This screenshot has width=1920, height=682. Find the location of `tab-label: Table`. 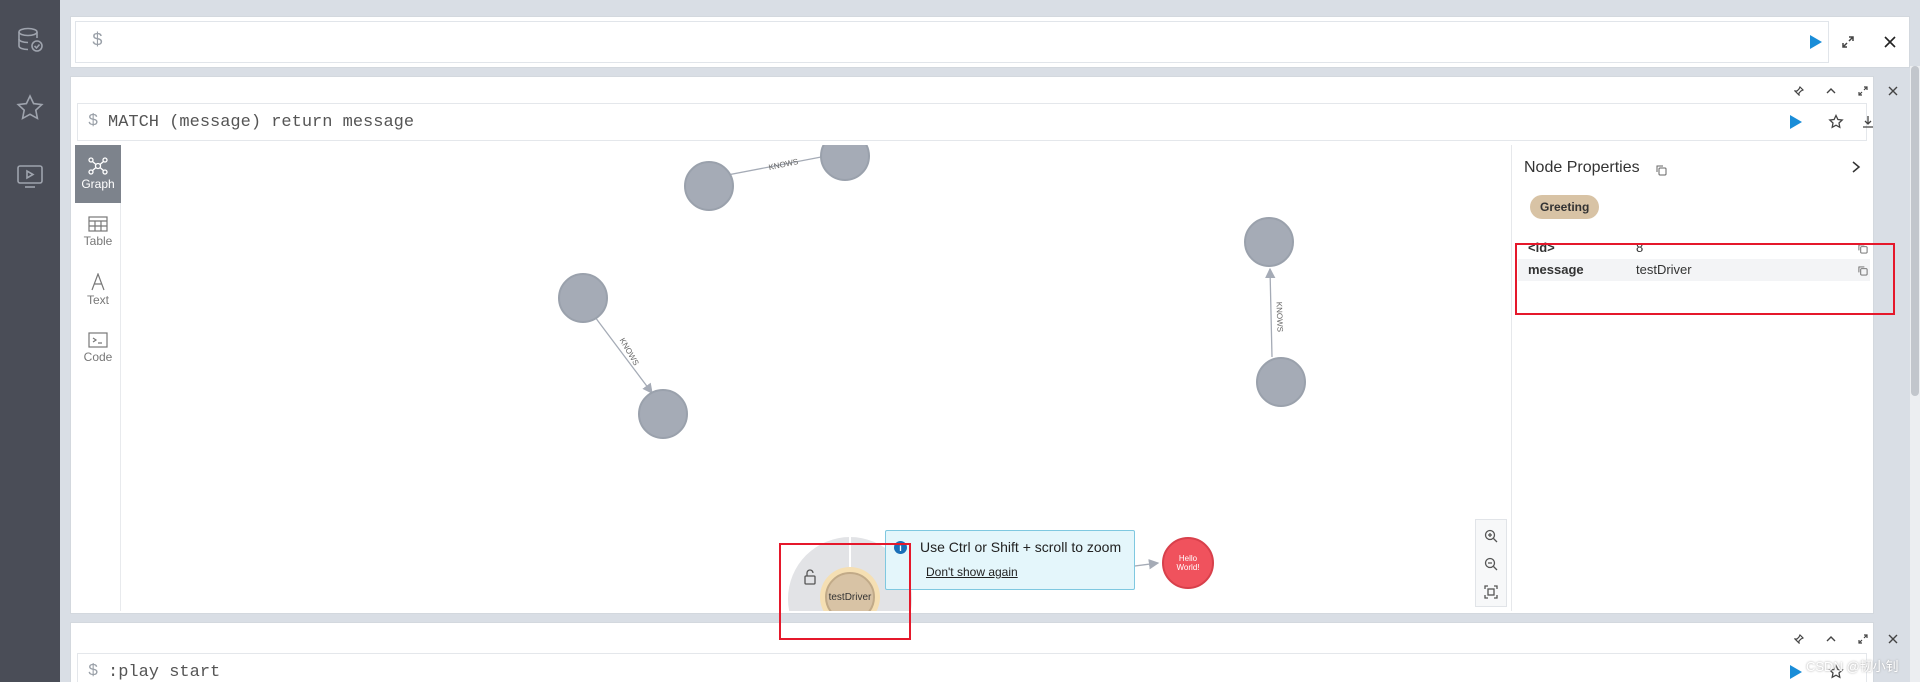

tab-label: Table is located at coordinates (98, 241).